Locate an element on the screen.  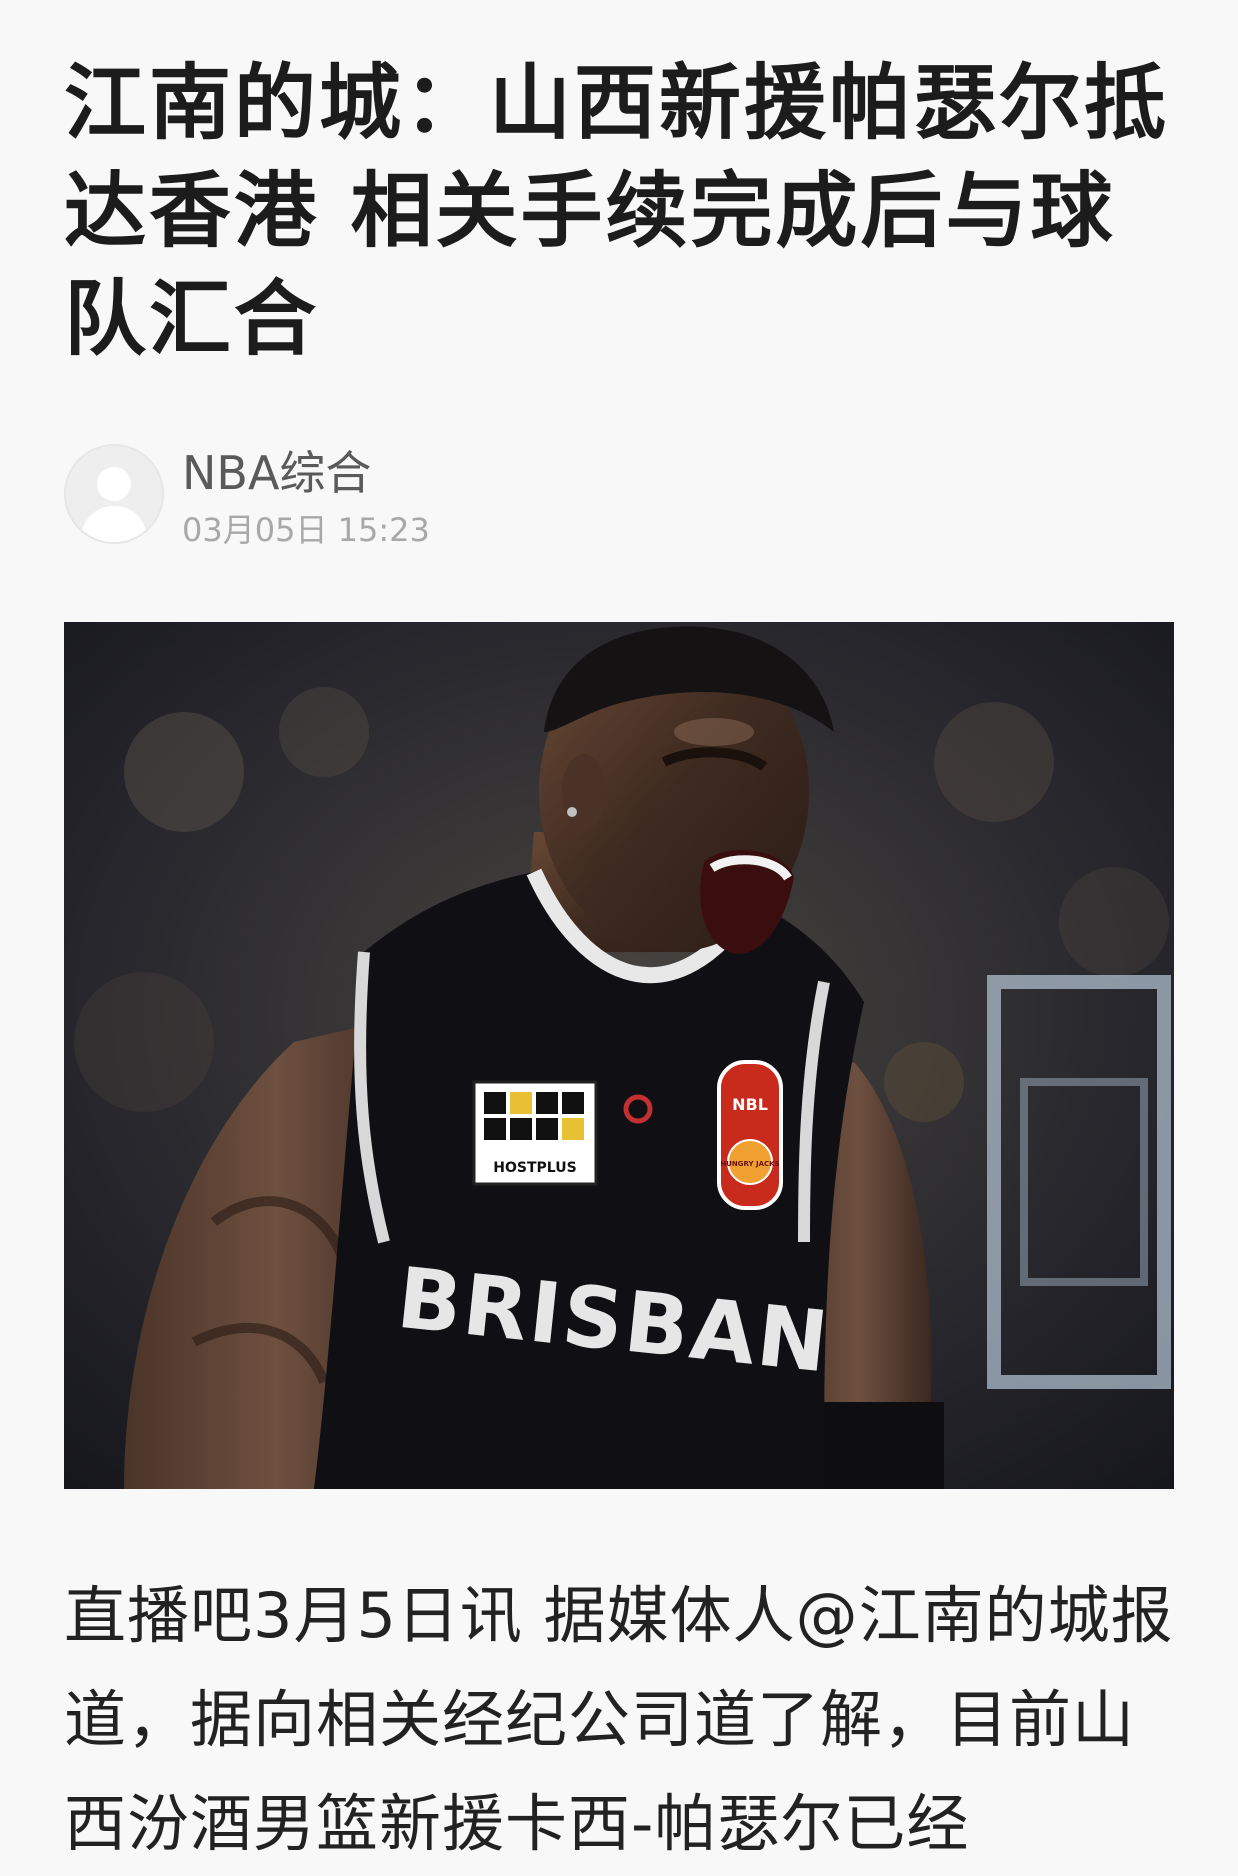
author-block: NBA综合 03月05日 15:23 is located at coordinates (414, 496).